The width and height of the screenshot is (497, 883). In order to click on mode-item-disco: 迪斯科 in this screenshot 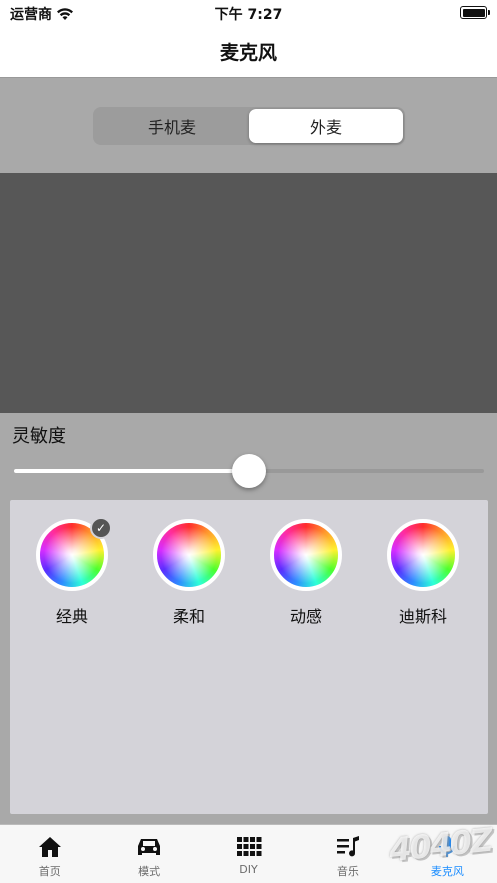, I will do `click(423, 573)`.